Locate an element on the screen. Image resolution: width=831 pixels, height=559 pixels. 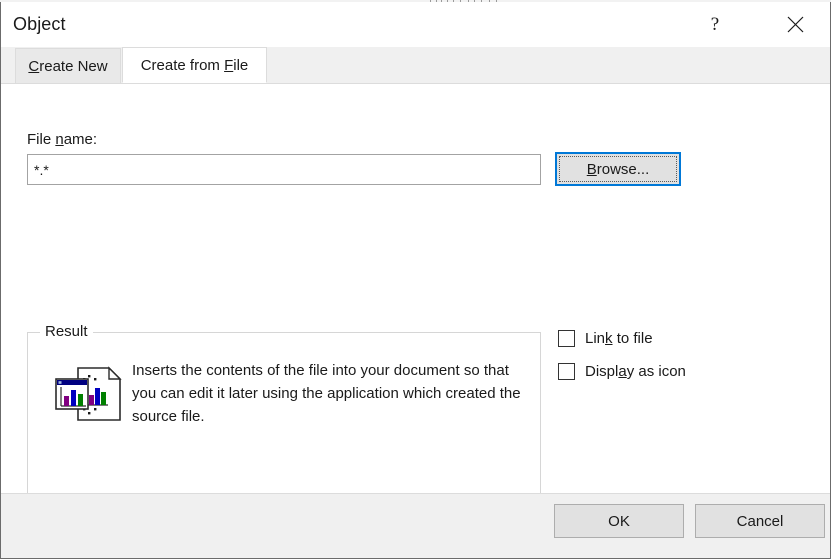
filename-label: File name: is located at coordinates (62, 139).